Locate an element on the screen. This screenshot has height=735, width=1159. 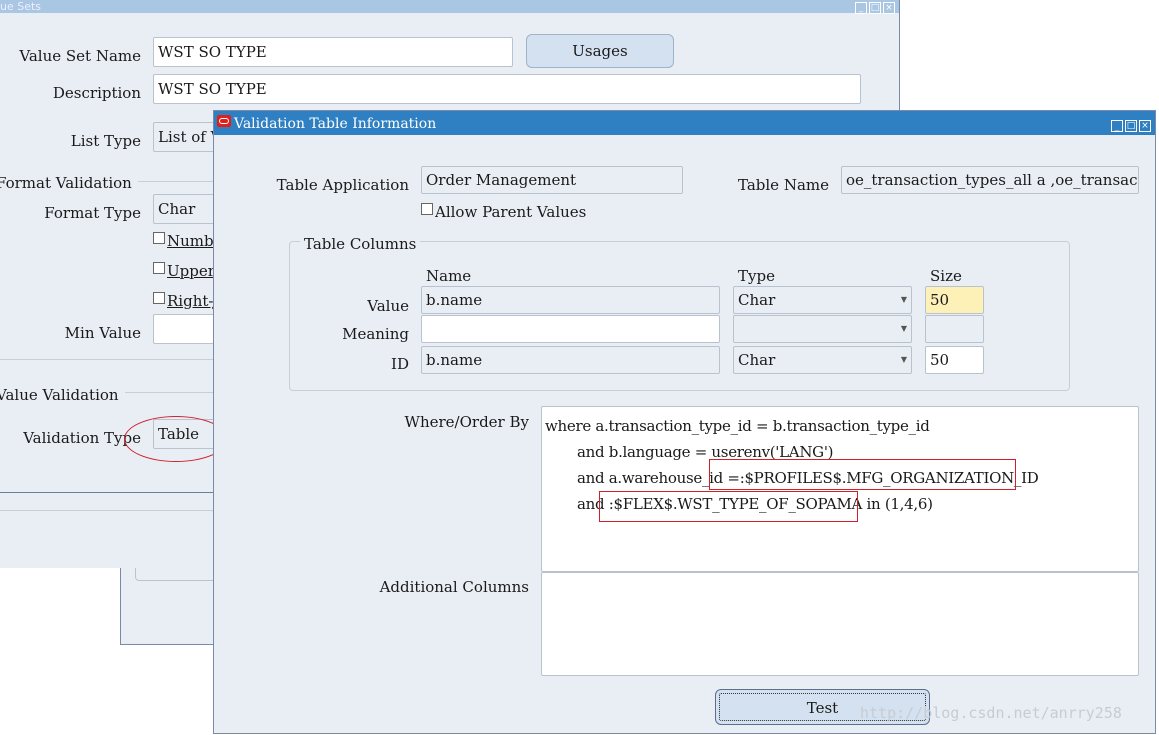
value-name-field: b.name is located at coordinates (570, 300).